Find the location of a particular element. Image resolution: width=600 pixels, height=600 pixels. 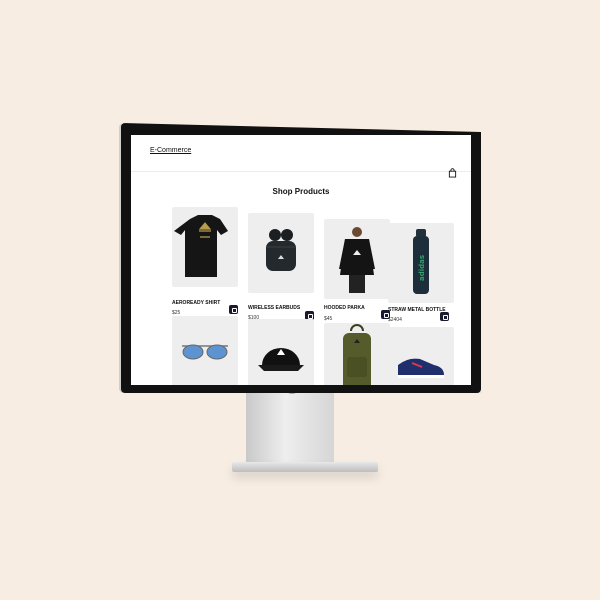

product-card: AEROREADY SHIRT $25 is located at coordinates (205, 261).